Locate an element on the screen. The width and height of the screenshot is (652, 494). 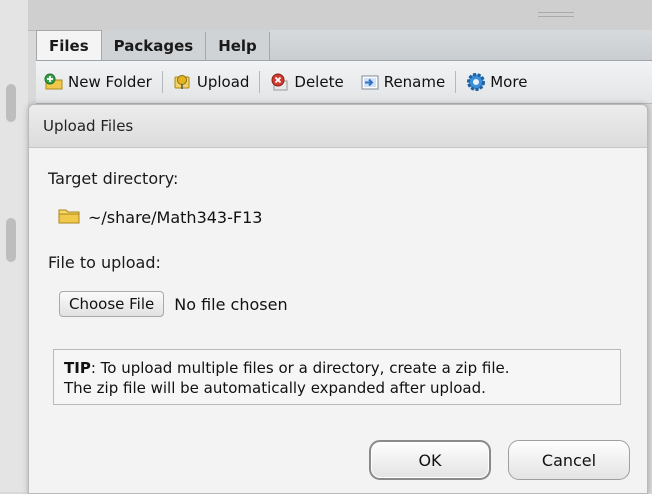
tab-packages: Packages is located at coordinates (154, 46).